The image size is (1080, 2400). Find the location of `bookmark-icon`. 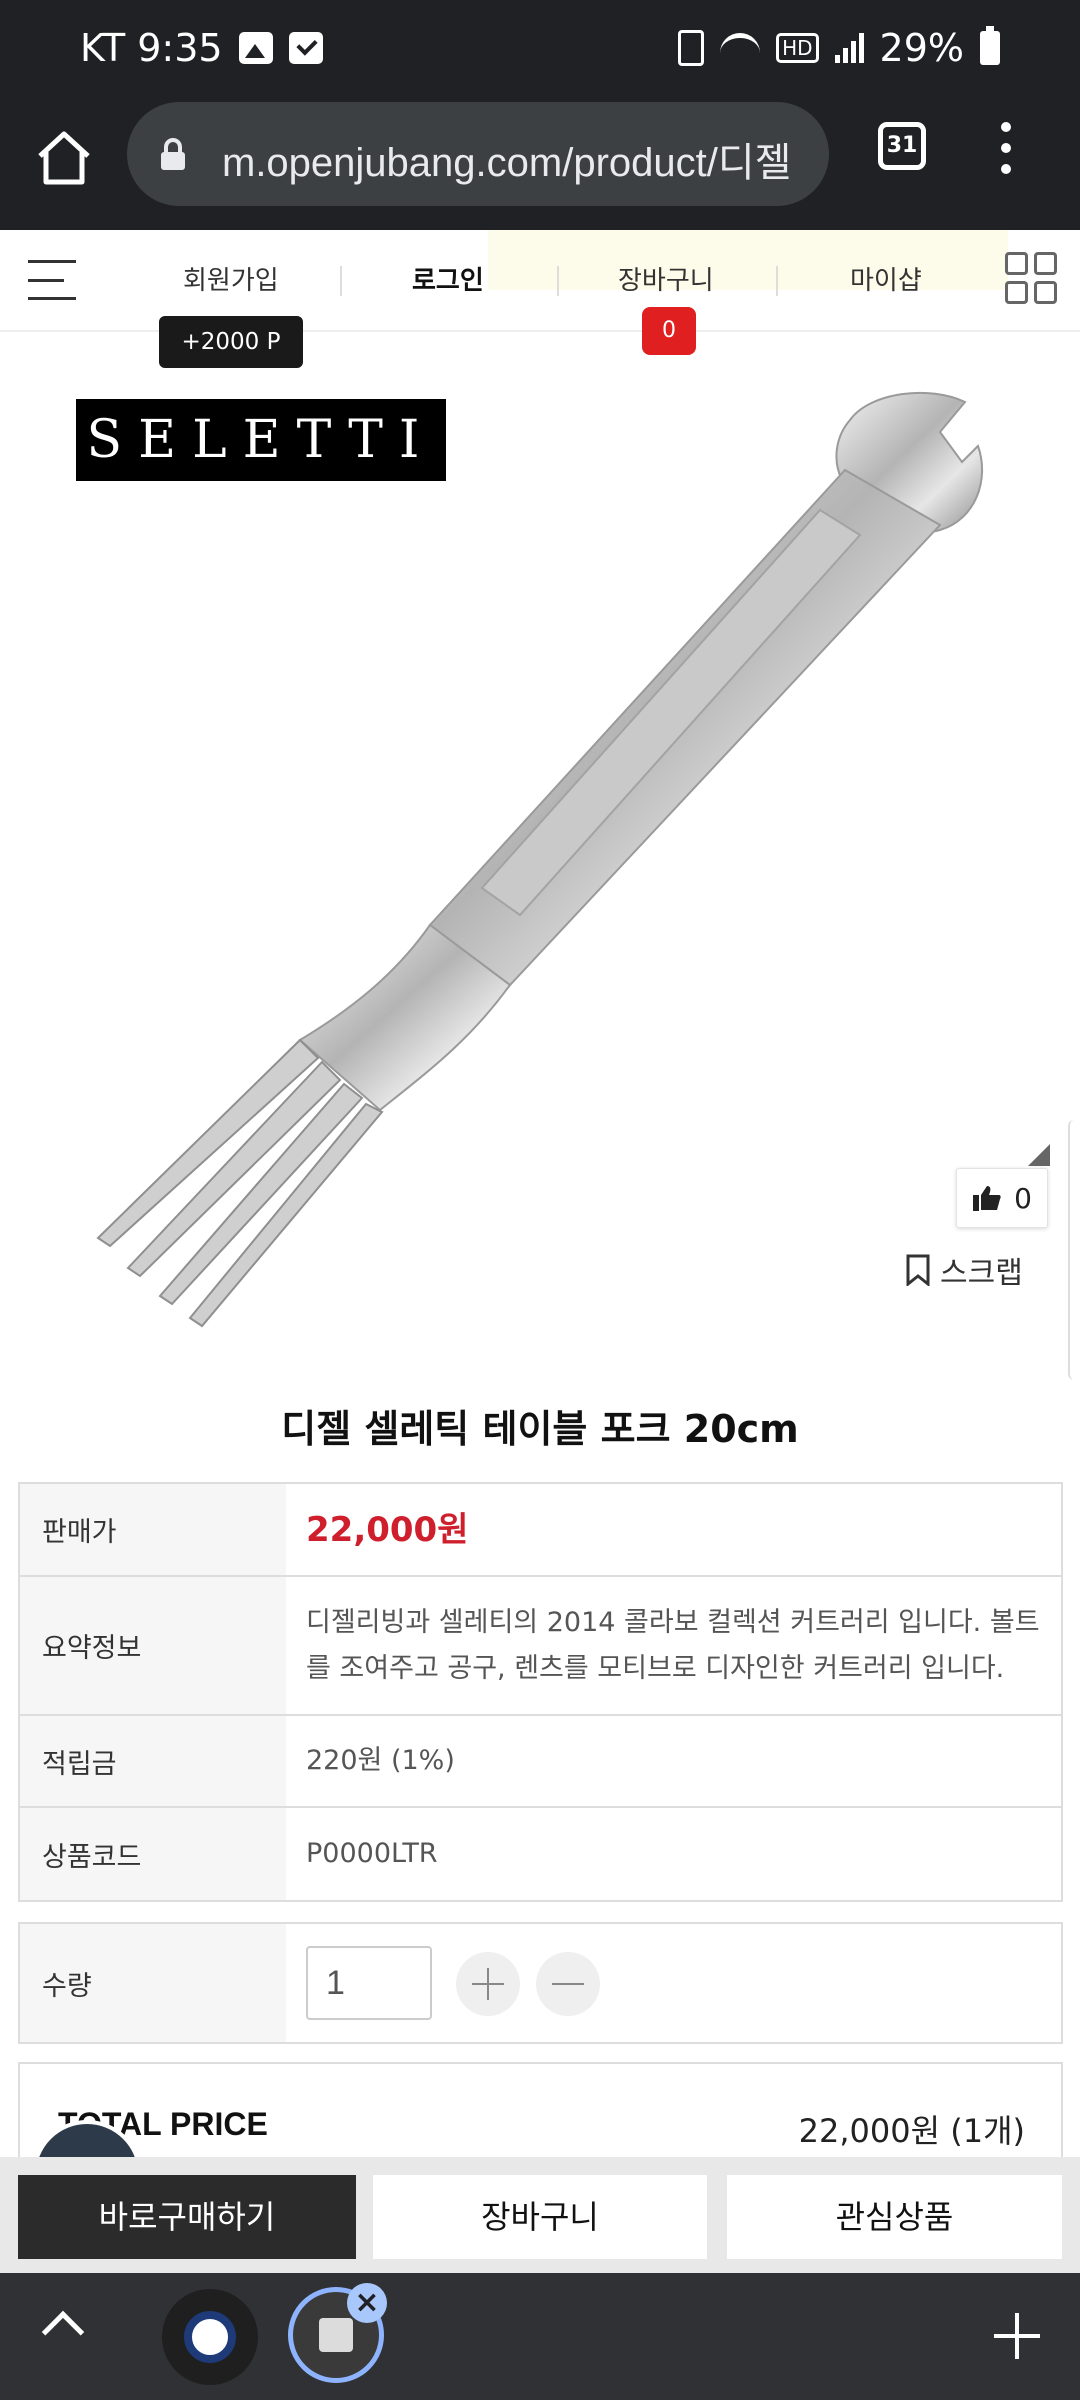

bookmark-icon is located at coordinates (918, 1270).